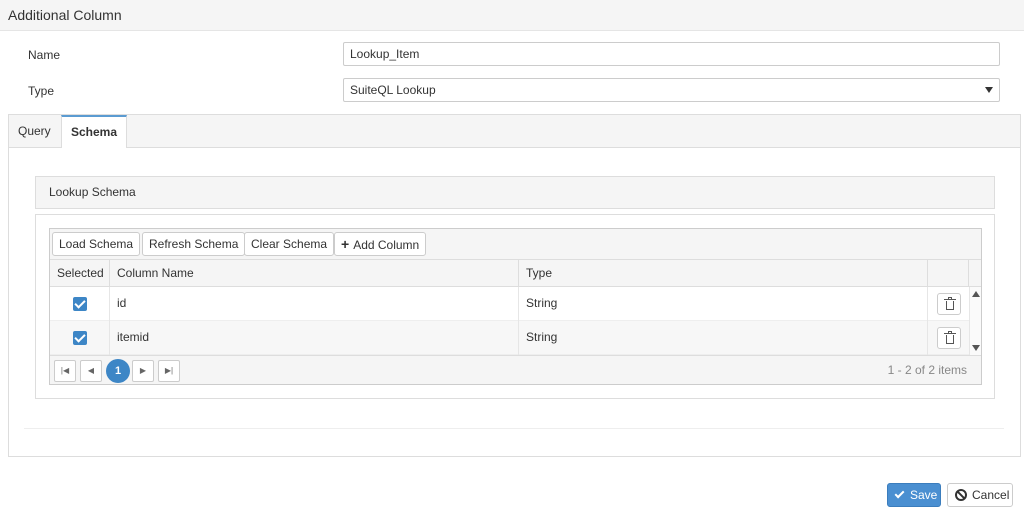 The width and height of the screenshot is (1024, 511). What do you see at coordinates (899, 493) in the screenshot?
I see `check-icon` at bounding box center [899, 493].